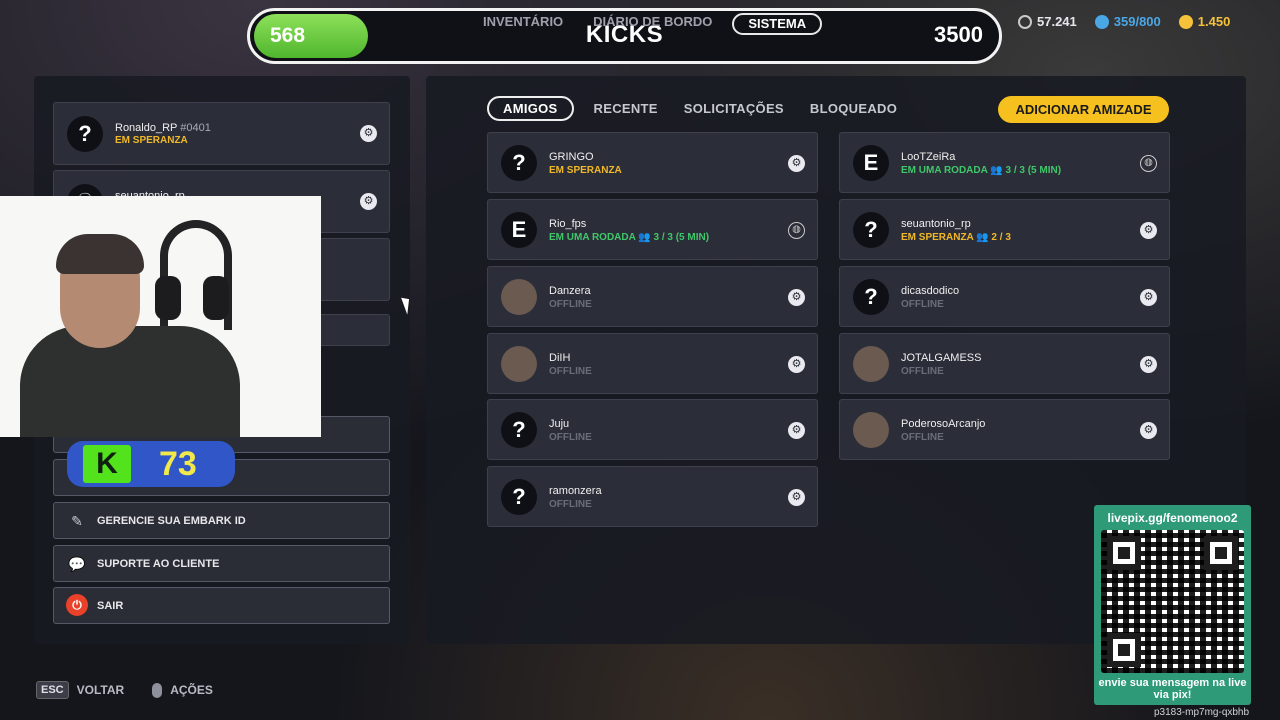  What do you see at coordinates (178, 463) in the screenshot?
I see `kick-viewer-count: 73` at bounding box center [178, 463].